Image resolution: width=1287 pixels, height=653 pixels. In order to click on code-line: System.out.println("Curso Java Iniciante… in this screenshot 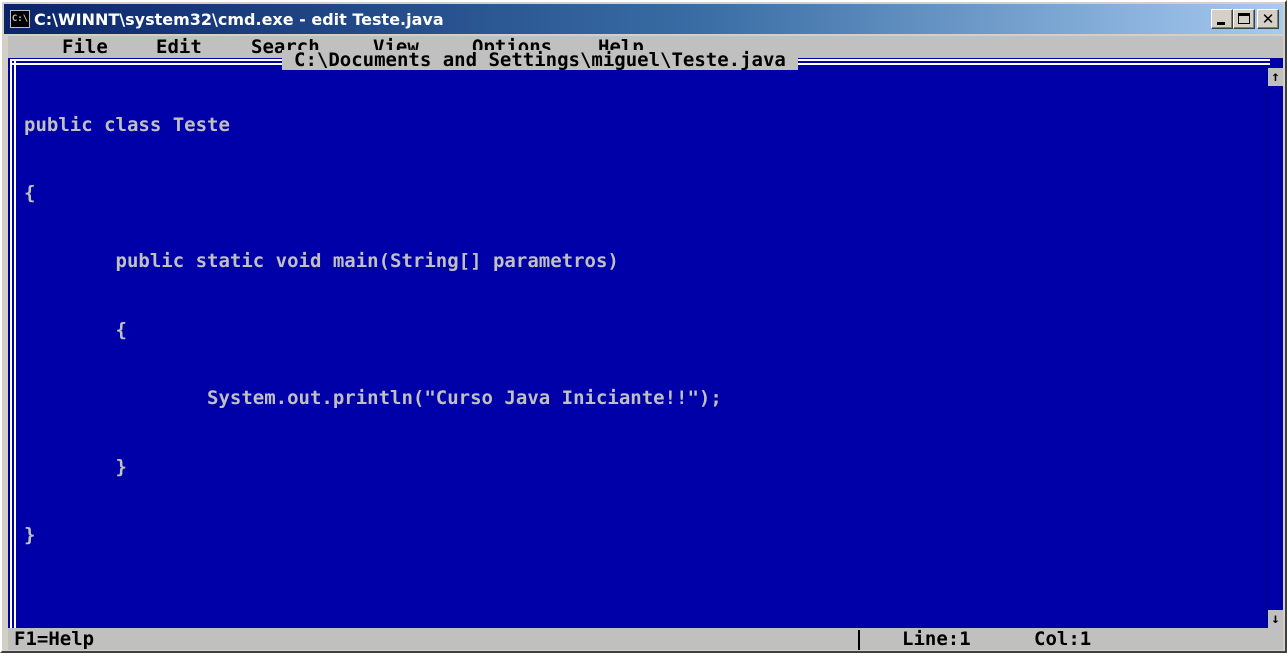, I will do `click(373, 398)`.